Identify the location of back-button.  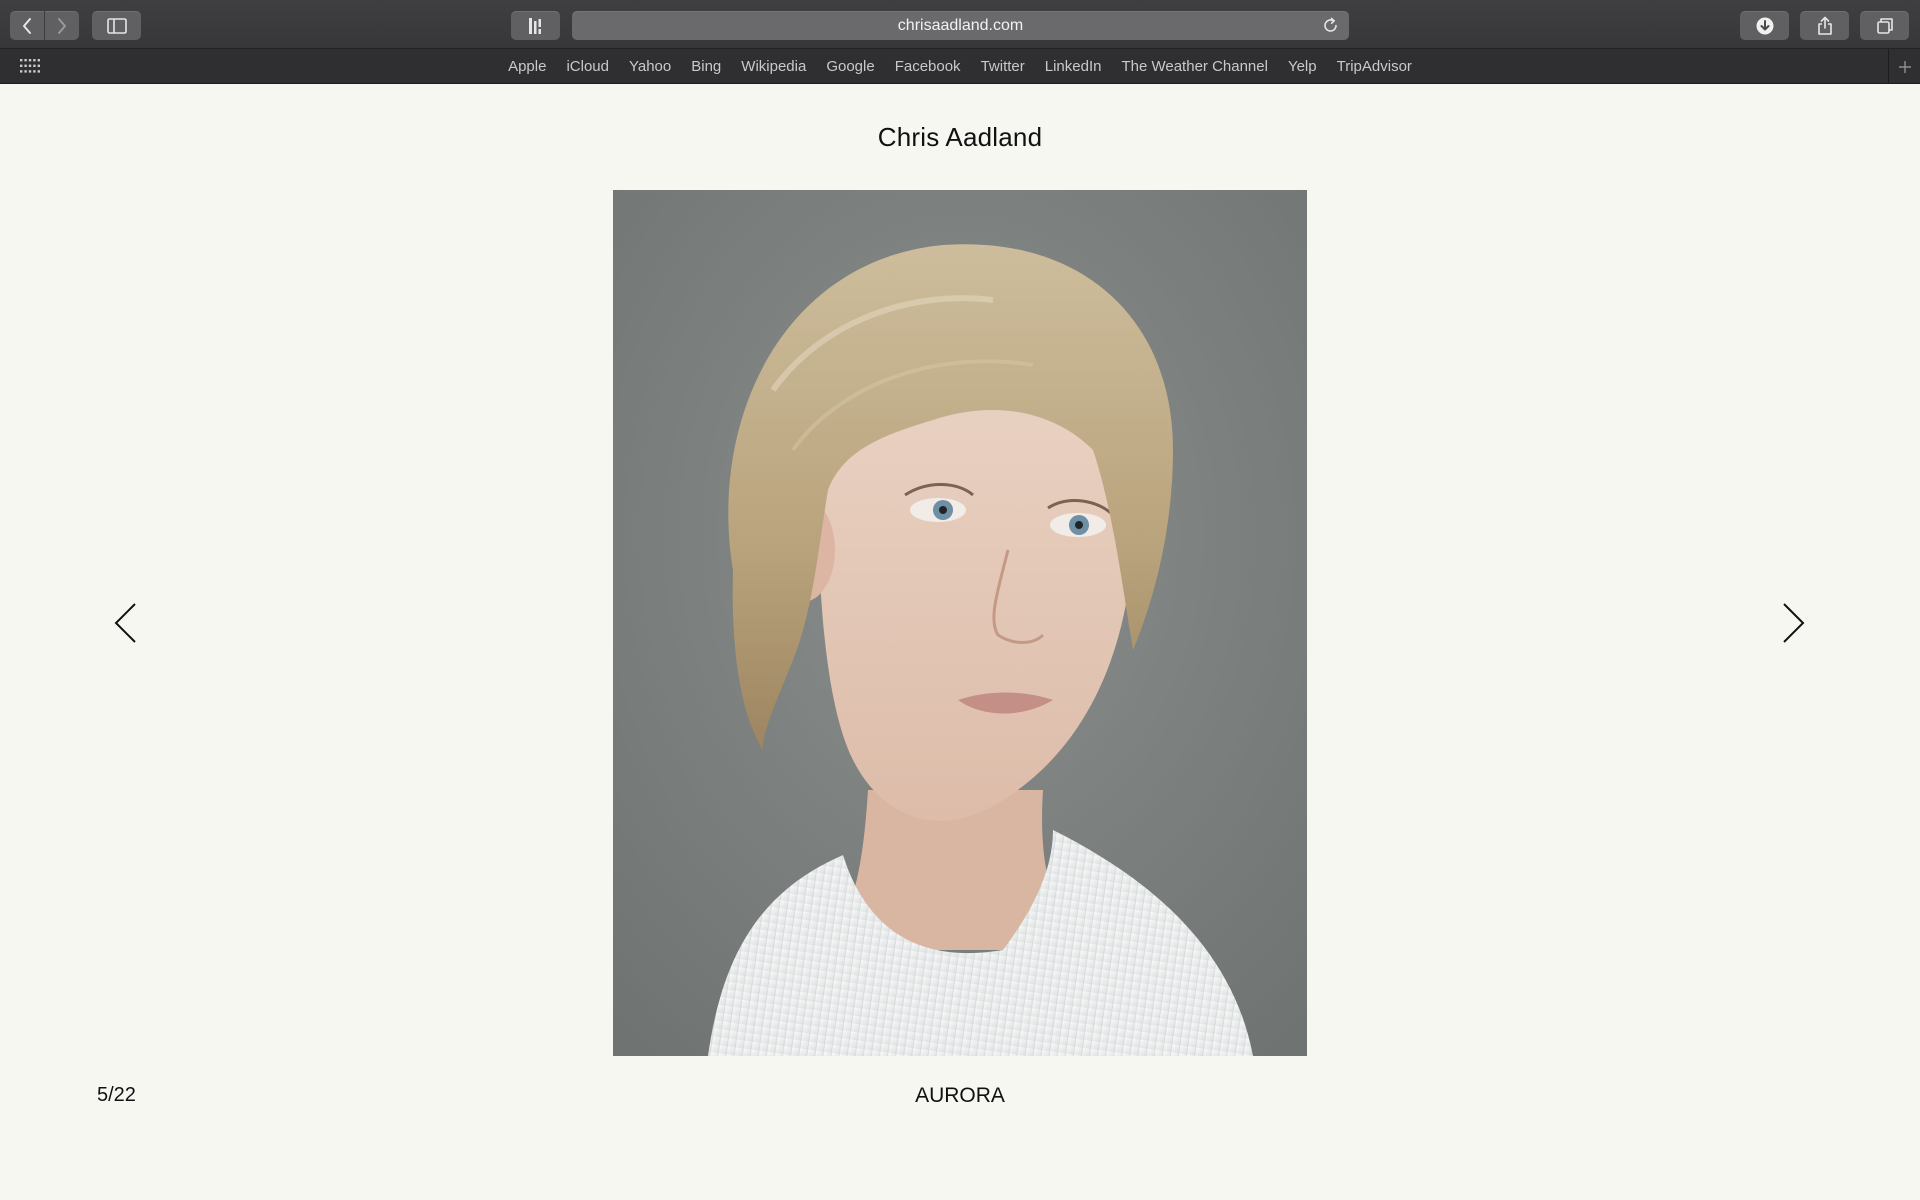
(27, 25).